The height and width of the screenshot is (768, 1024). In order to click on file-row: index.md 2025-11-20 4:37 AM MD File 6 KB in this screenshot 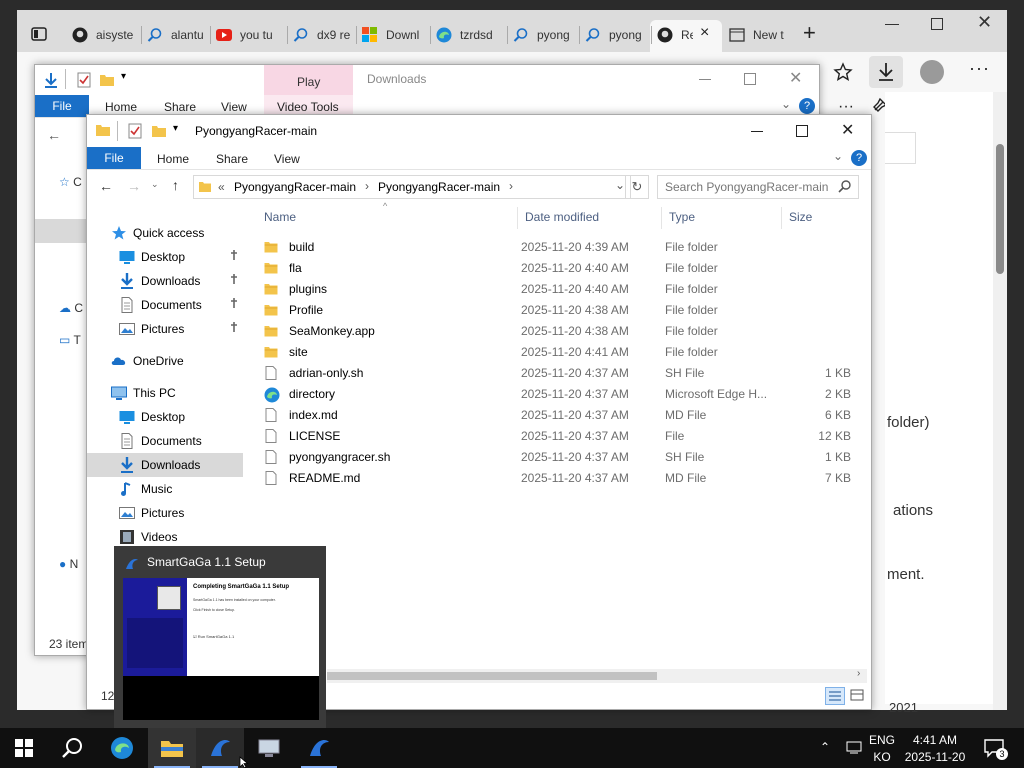, I will do `click(564, 415)`.